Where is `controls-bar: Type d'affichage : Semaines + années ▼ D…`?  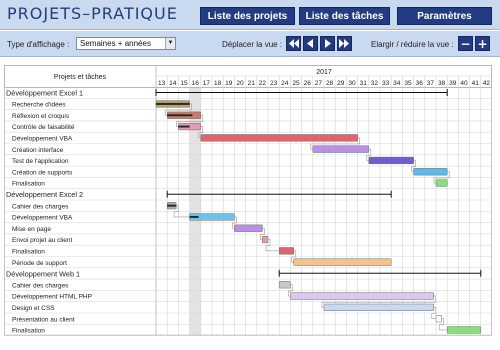 controls-bar: Type d'affichage : Semaines + années ▼ D… is located at coordinates (250, 44).